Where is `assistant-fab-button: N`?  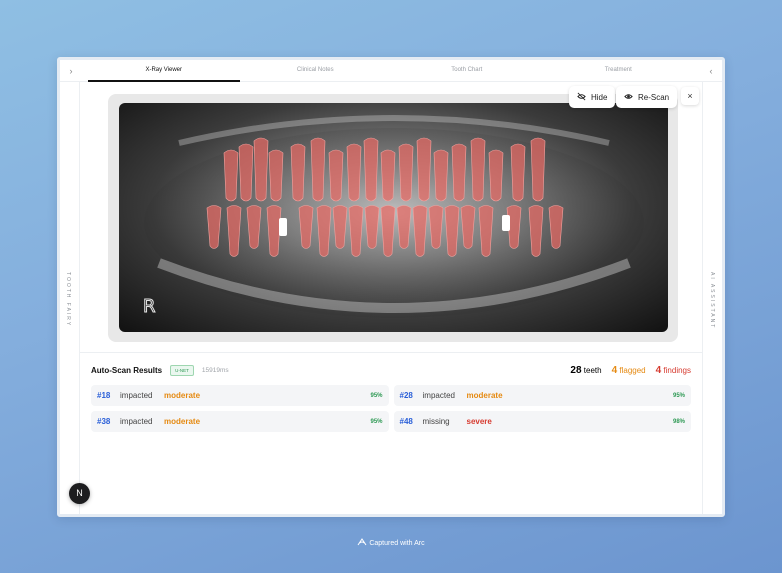
assistant-fab-button: N is located at coordinates (79, 493).